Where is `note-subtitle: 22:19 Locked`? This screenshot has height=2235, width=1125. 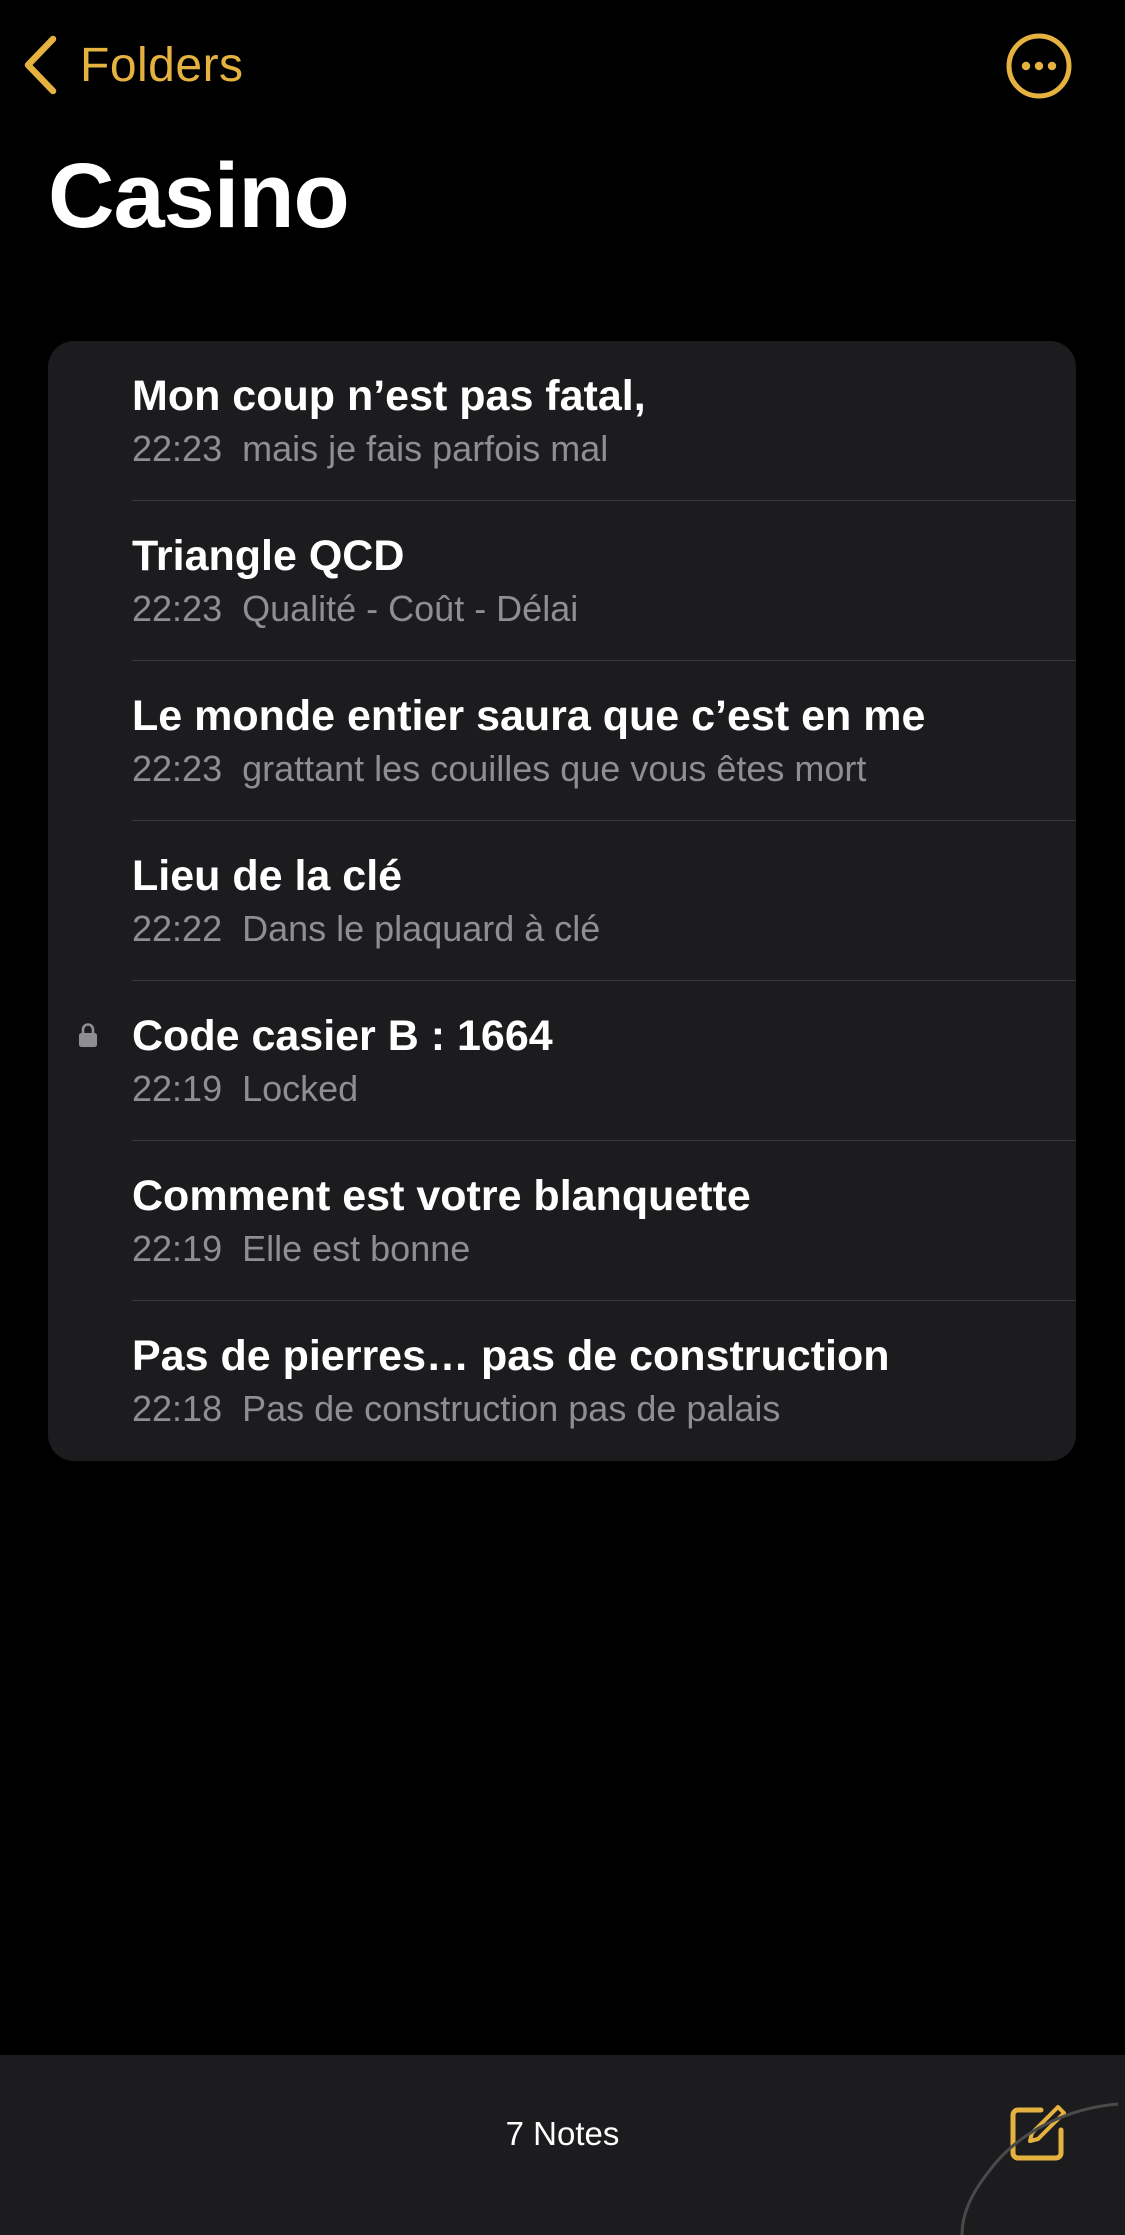
note-subtitle: 22:19 Locked is located at coordinates (245, 1089).